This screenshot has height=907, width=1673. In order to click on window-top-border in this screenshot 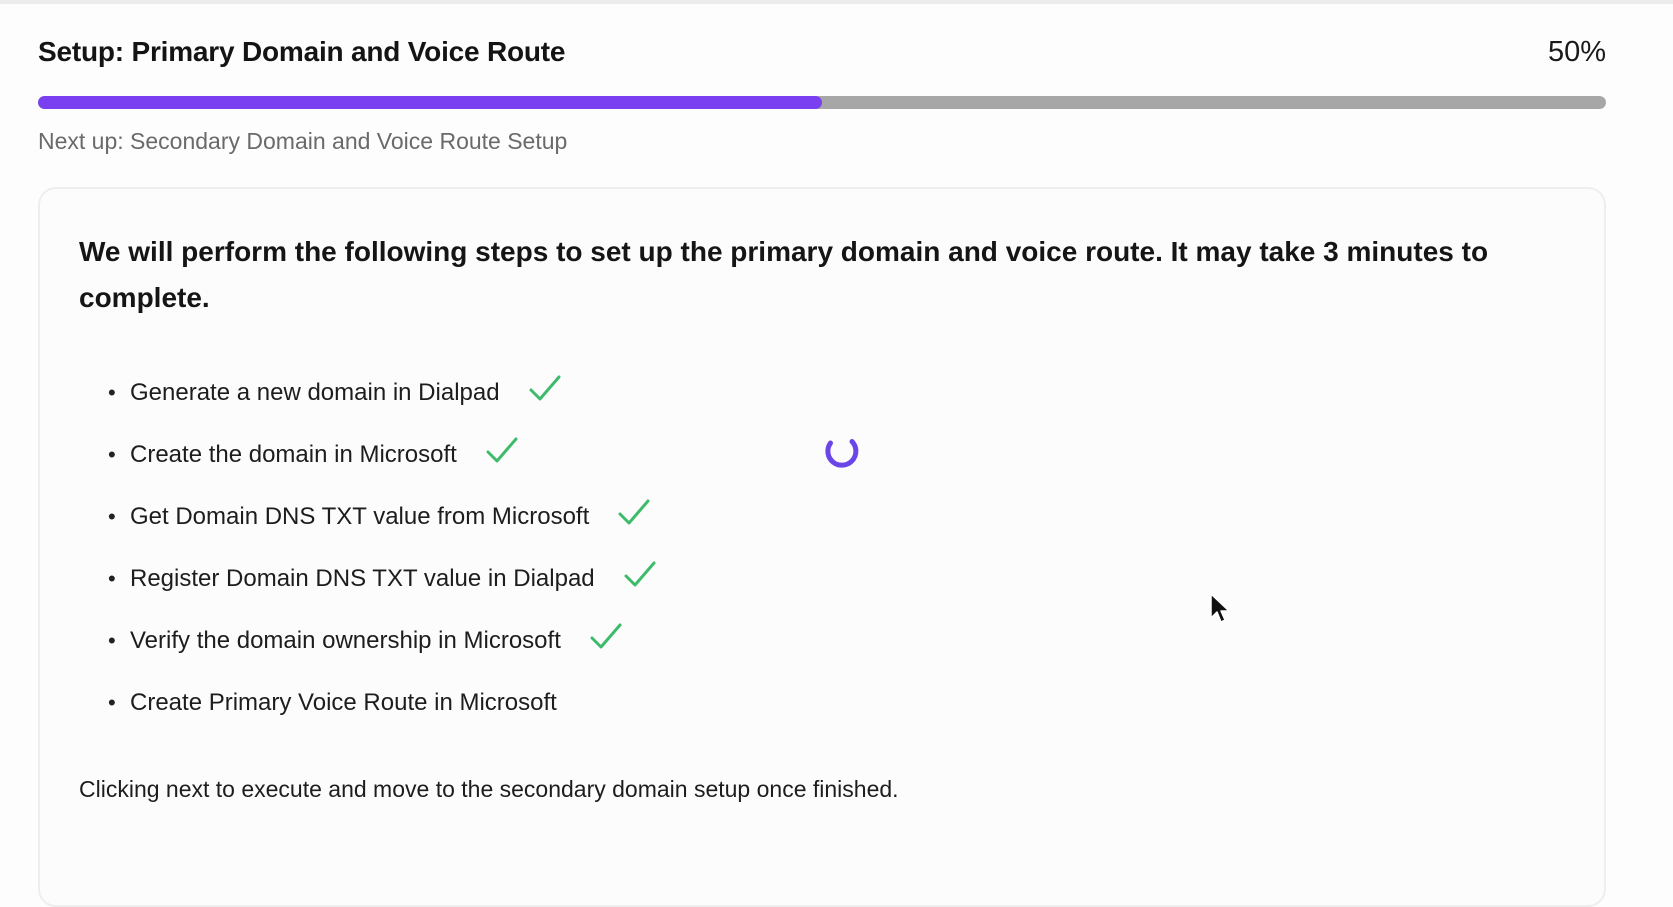, I will do `click(836, 2)`.